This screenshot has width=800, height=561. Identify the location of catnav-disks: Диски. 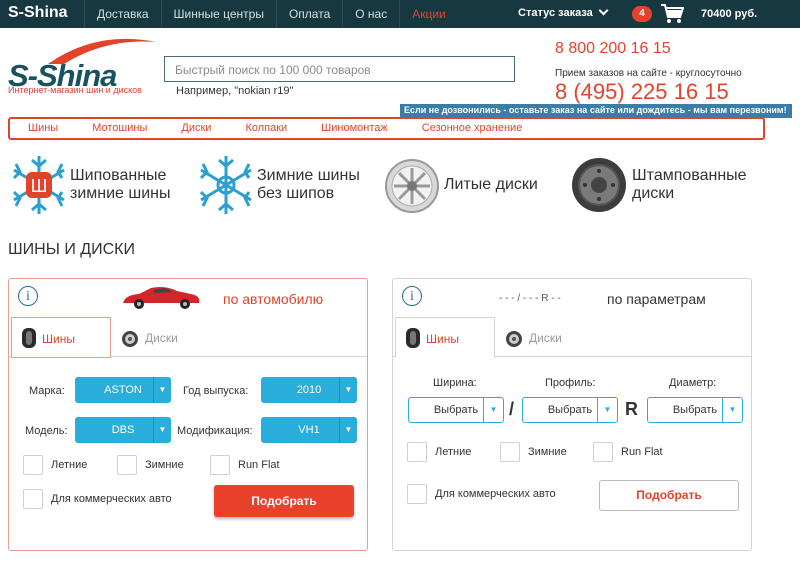
(196, 128).